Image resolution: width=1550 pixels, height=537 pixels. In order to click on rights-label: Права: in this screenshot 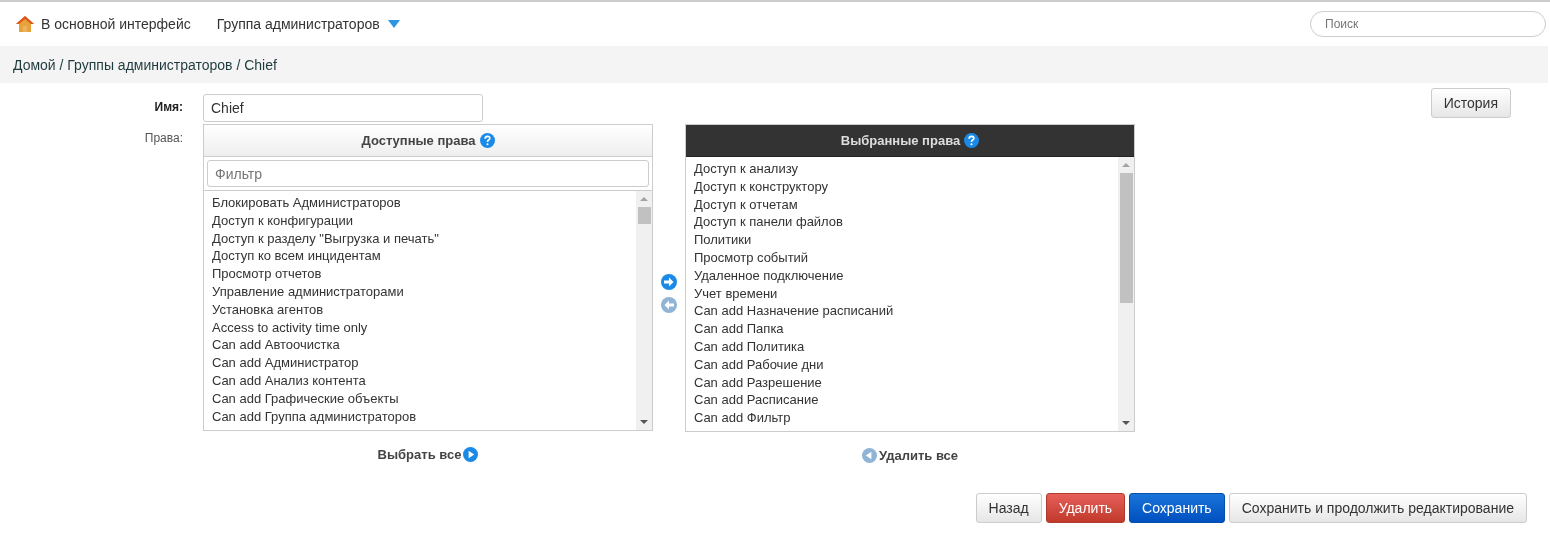, I will do `click(163, 138)`.